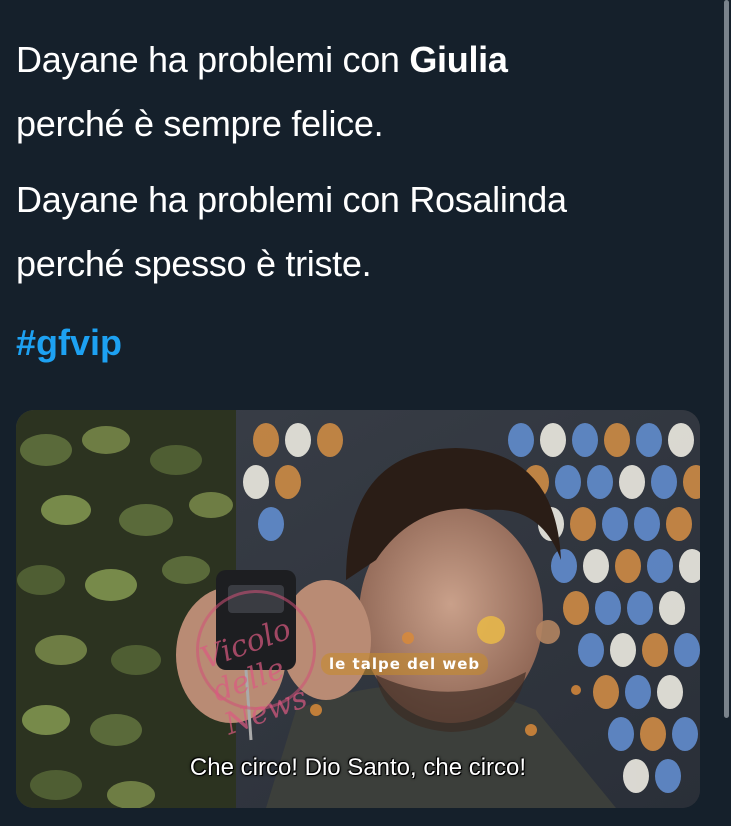  I want to click on mention-name: Giulia, so click(458, 59).